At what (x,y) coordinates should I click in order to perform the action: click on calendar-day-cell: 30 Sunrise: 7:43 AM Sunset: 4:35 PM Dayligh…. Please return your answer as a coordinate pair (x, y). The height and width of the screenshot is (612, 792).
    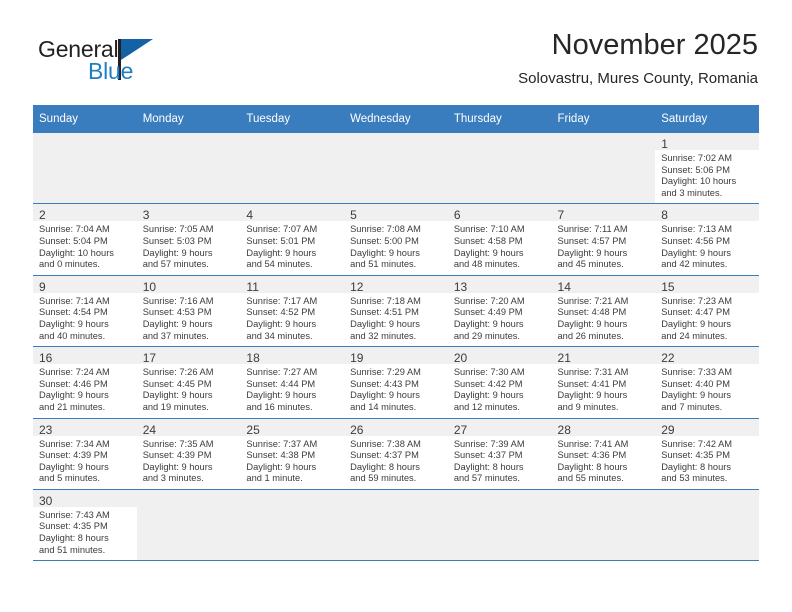
    Looking at the image, I should click on (85, 525).